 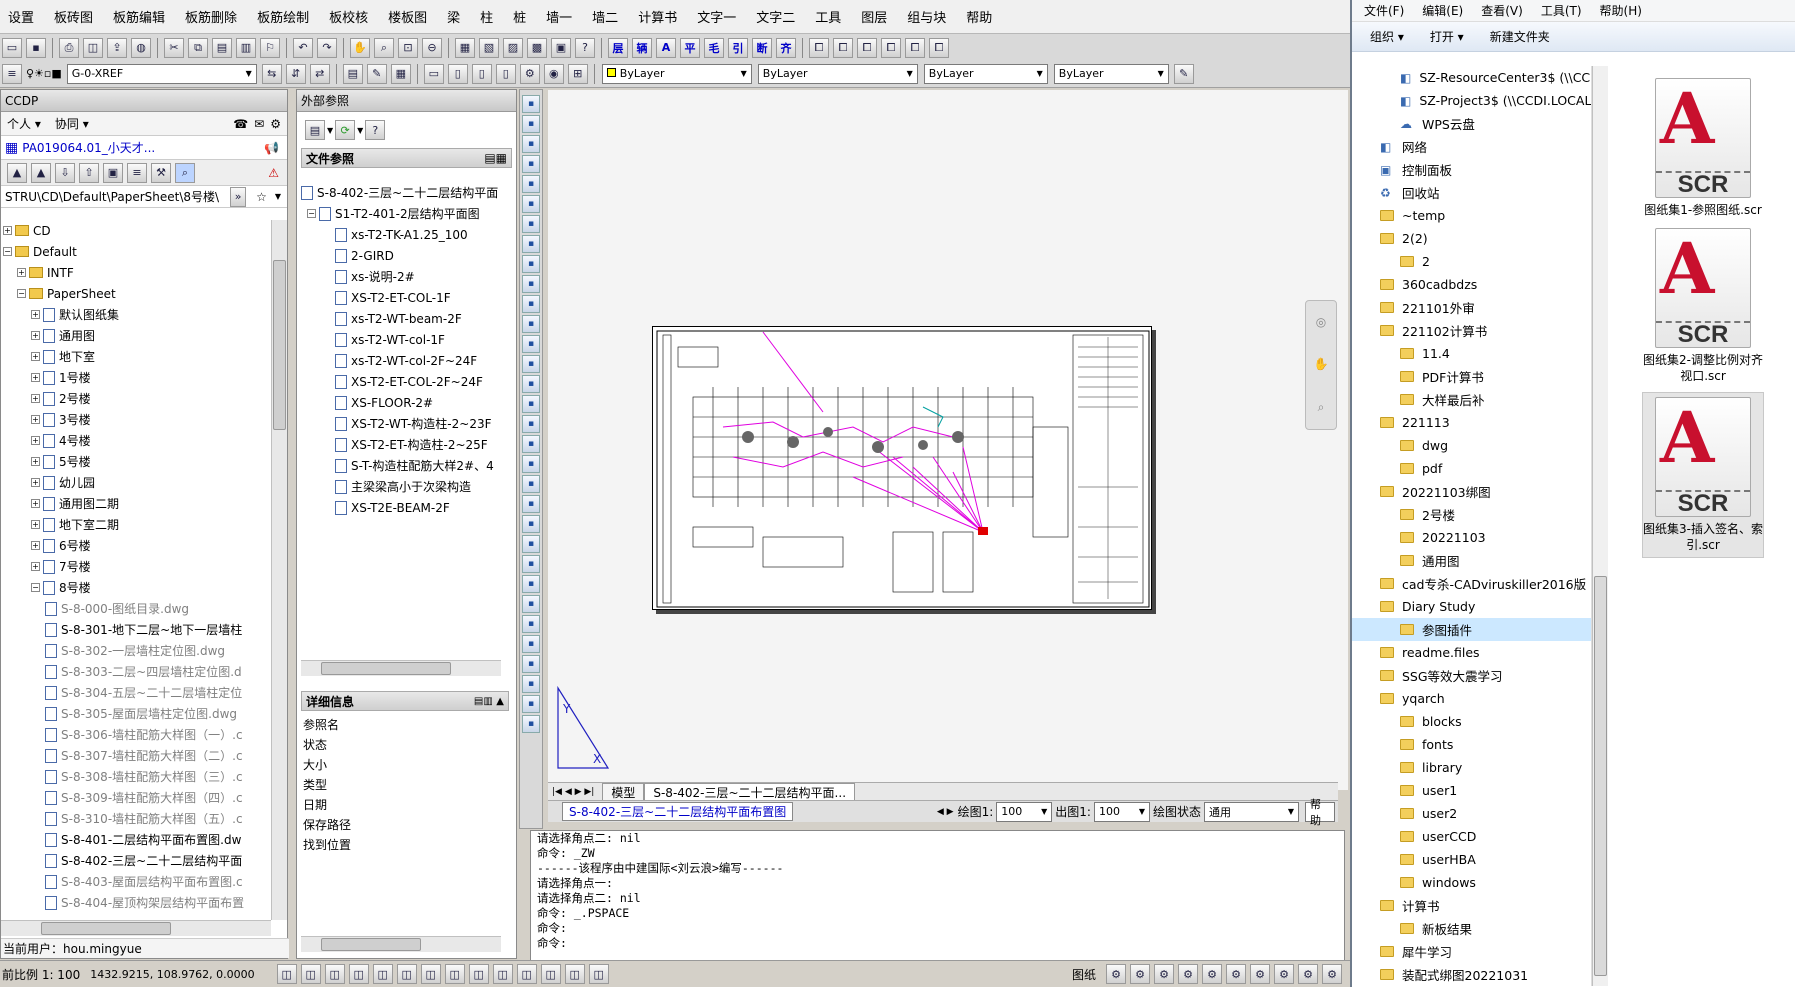 I want to click on cn-tool-button: 层, so click(x=618, y=47).